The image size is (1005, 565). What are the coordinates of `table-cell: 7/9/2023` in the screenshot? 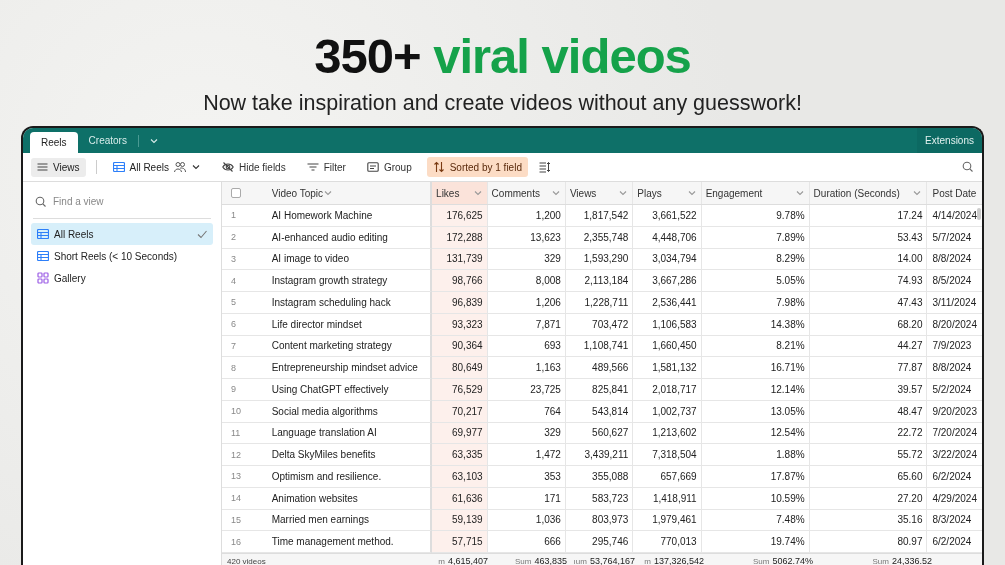 It's located at (954, 346).